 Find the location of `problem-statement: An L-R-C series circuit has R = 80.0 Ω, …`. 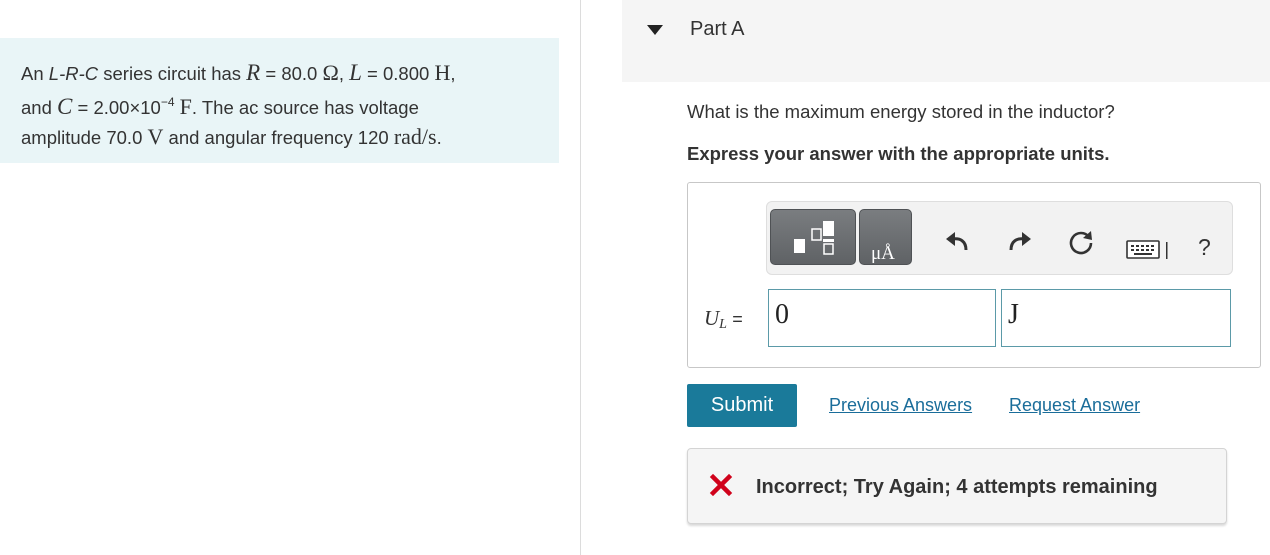

problem-statement: An L-R-C series circuit has R = 80.0 Ω, … is located at coordinates (238, 104).